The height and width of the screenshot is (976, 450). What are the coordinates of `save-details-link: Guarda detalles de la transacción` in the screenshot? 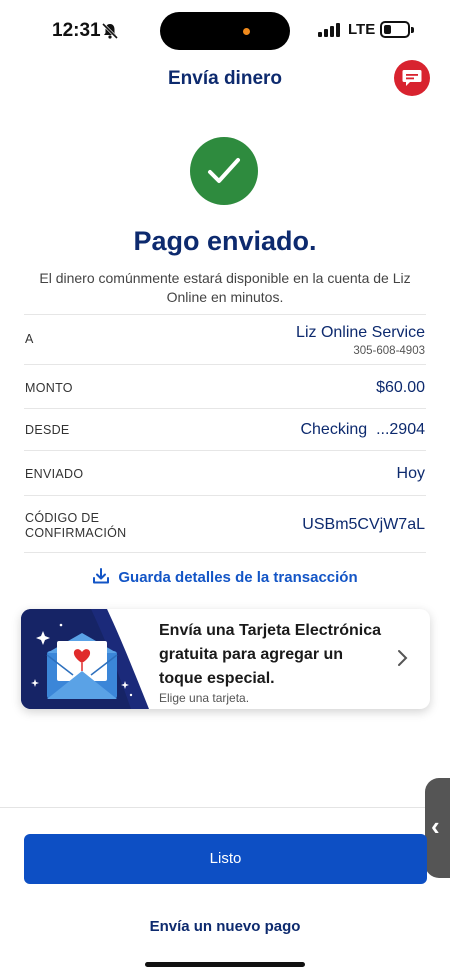 It's located at (225, 576).